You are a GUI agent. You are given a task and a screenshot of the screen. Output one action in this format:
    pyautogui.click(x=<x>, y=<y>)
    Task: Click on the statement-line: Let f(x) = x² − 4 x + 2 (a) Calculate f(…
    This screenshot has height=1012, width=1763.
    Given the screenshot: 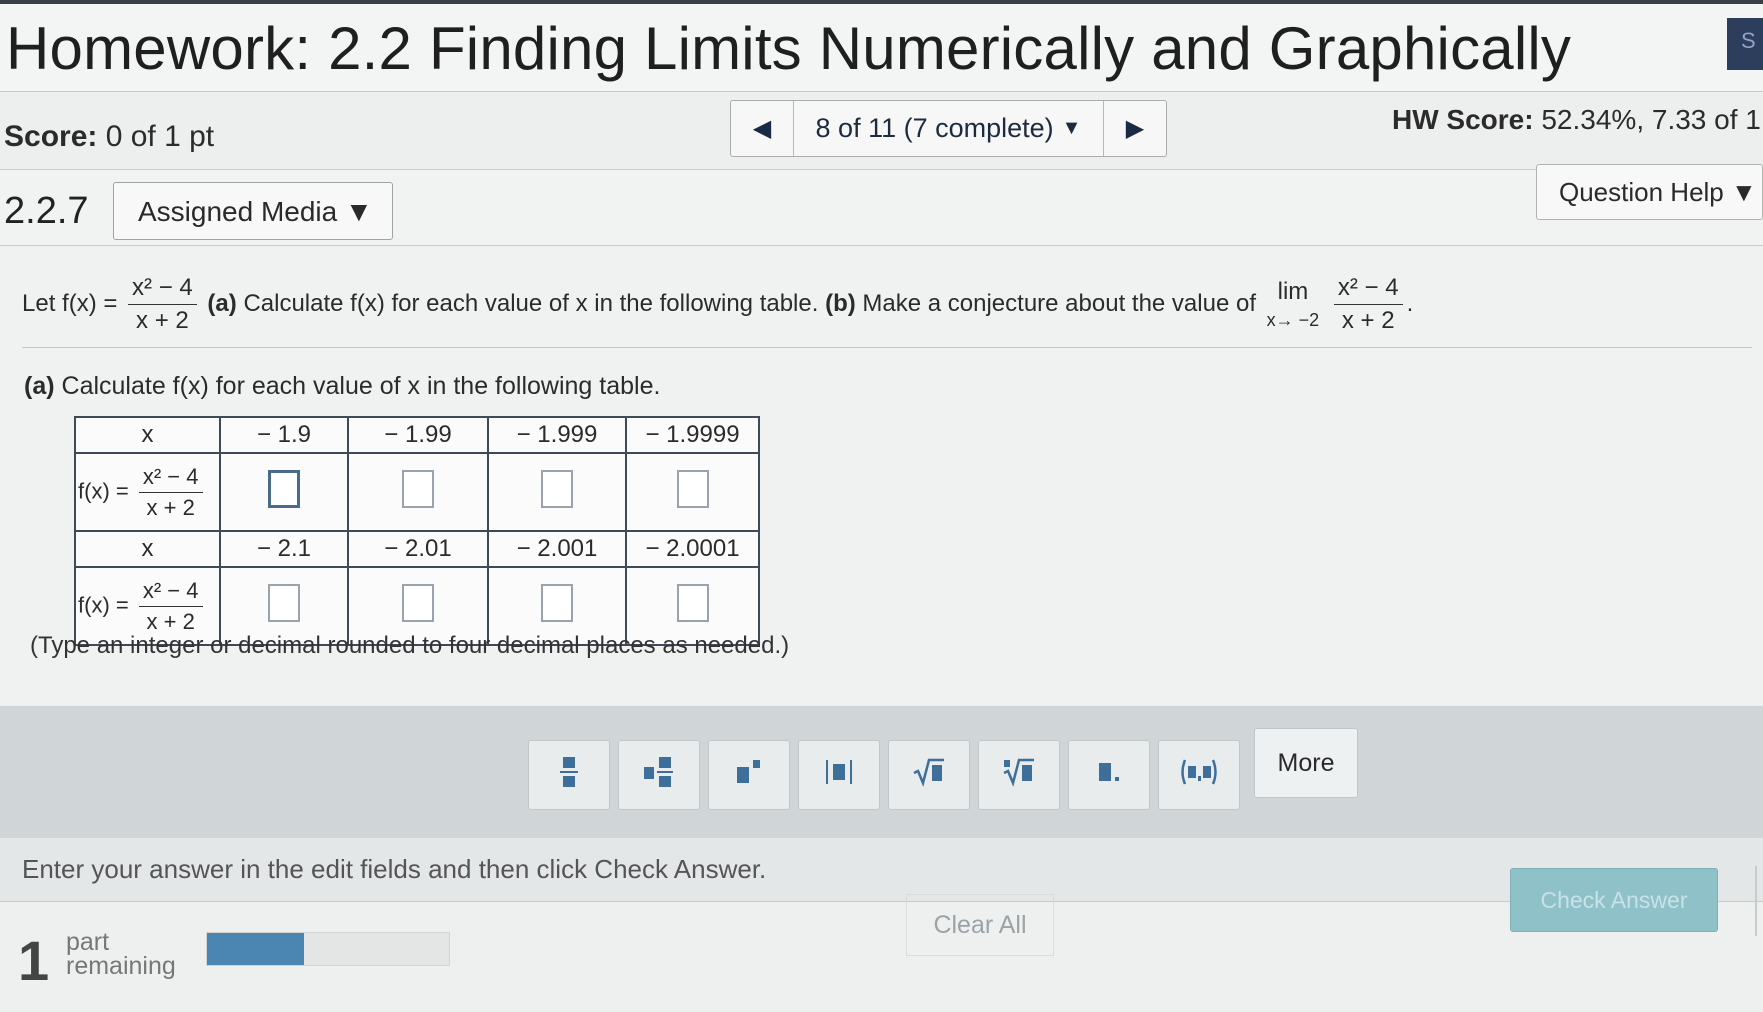 What is the action you would take?
    pyautogui.click(x=718, y=304)
    